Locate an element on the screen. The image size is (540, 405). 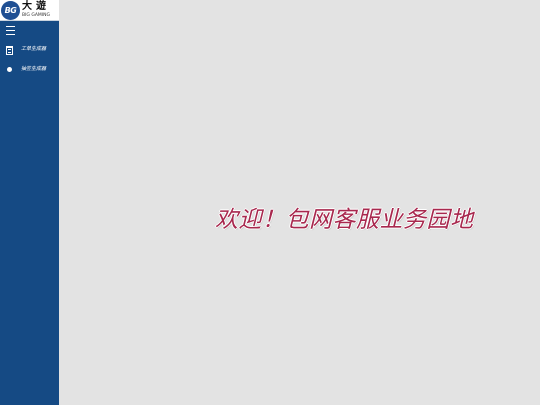
logo-badge: BG is located at coordinates (10, 10).